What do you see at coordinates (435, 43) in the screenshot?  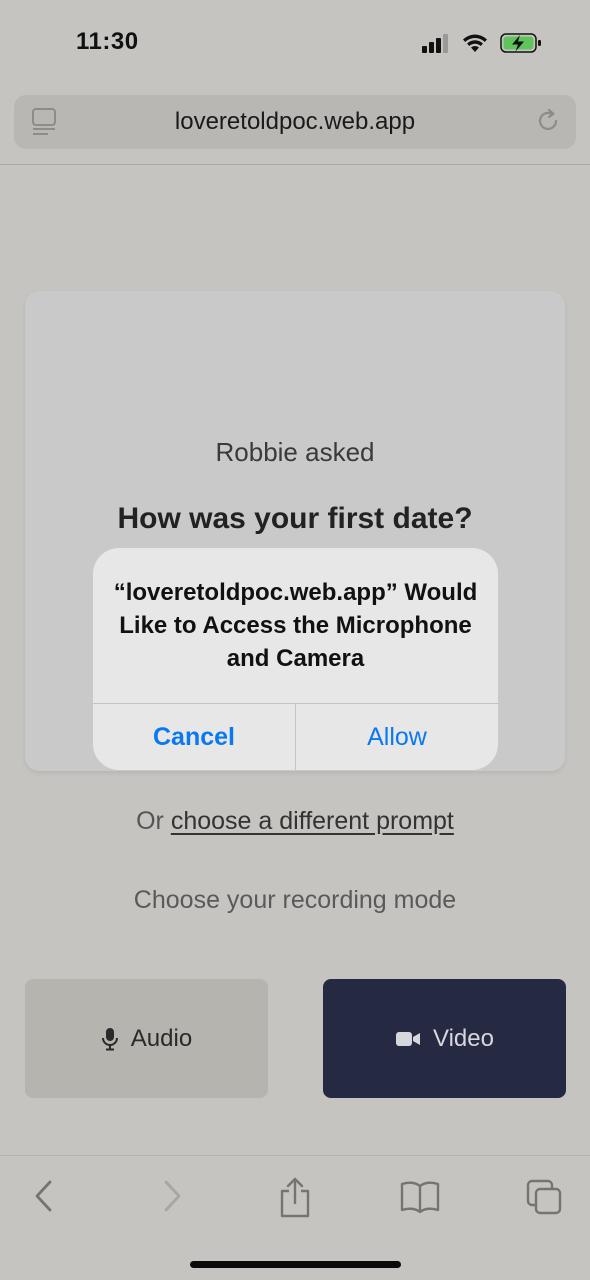 I see `cellular-signal-icon` at bounding box center [435, 43].